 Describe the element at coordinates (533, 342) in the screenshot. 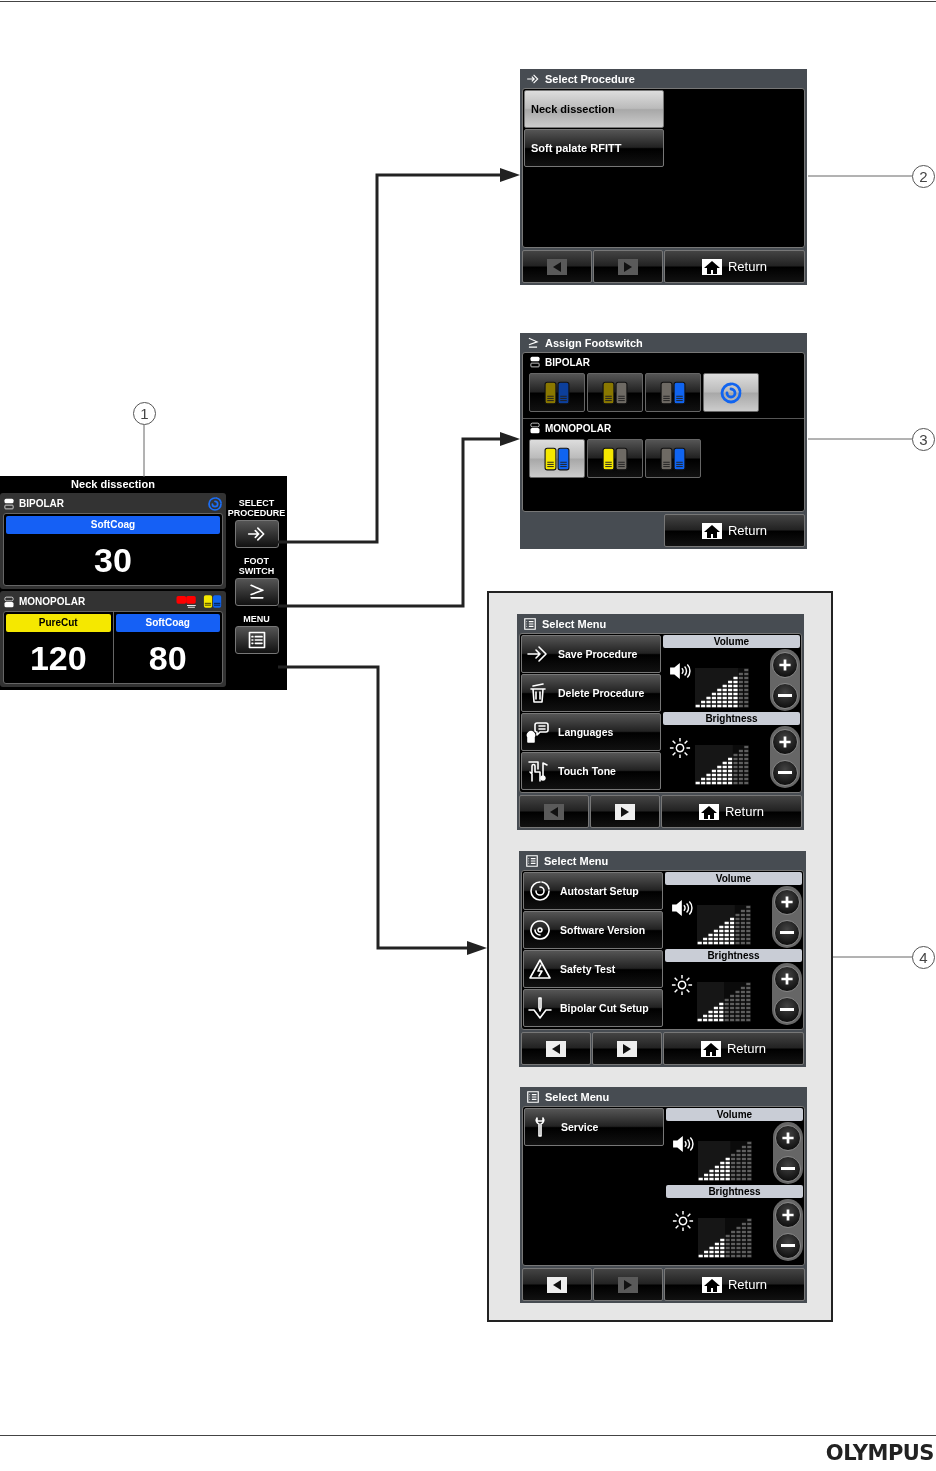

I see `footswitch-icon` at that location.